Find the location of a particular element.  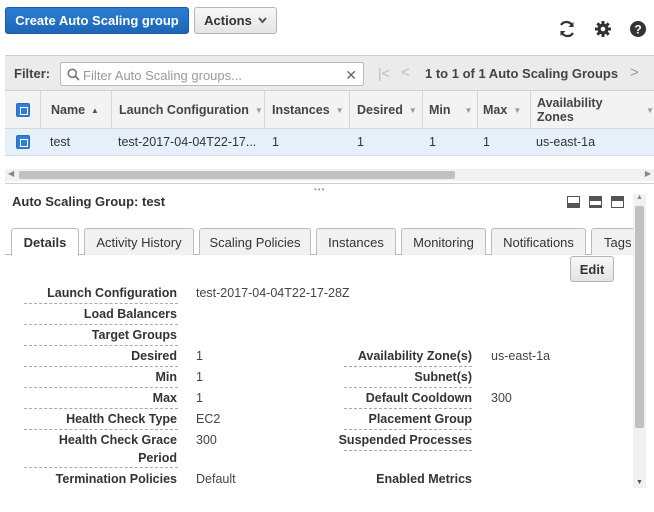

drag-handle-icon: ••• is located at coordinates (319, 189).